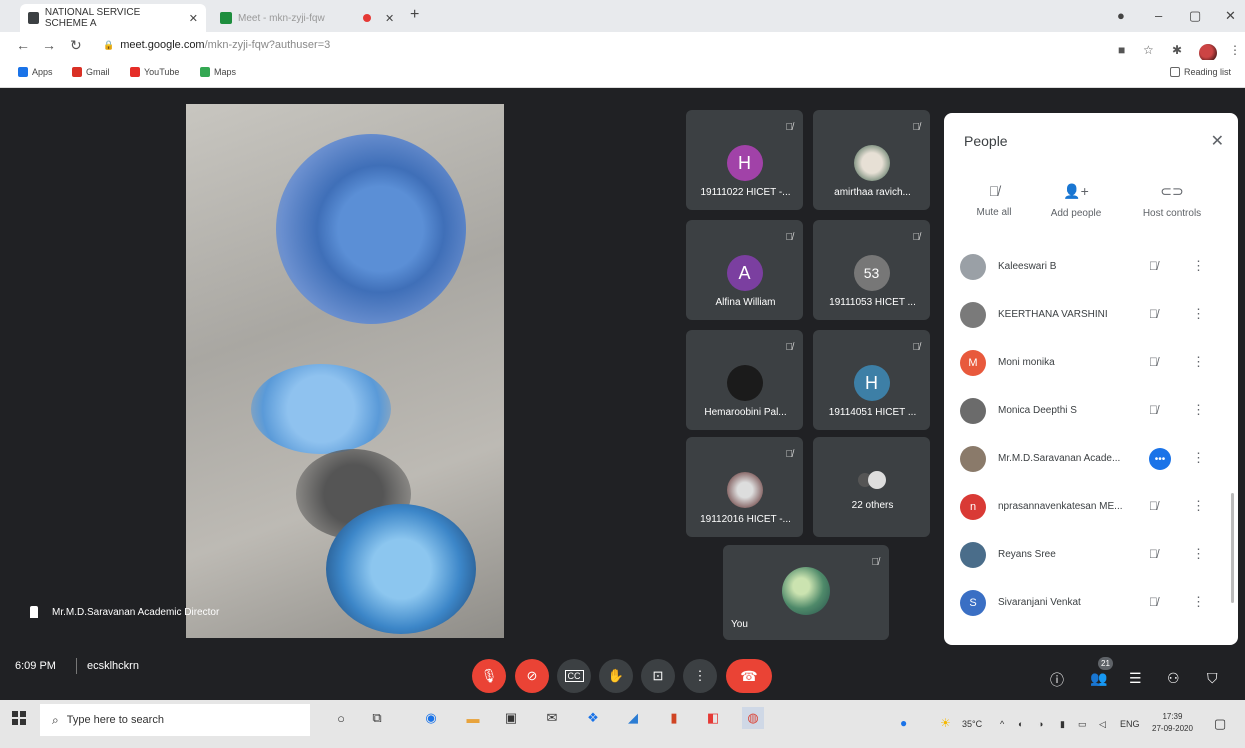 This screenshot has width=1245, height=748. Describe the element at coordinates (1177, 50) in the screenshot. I see `extensions-icon: ✱` at that location.